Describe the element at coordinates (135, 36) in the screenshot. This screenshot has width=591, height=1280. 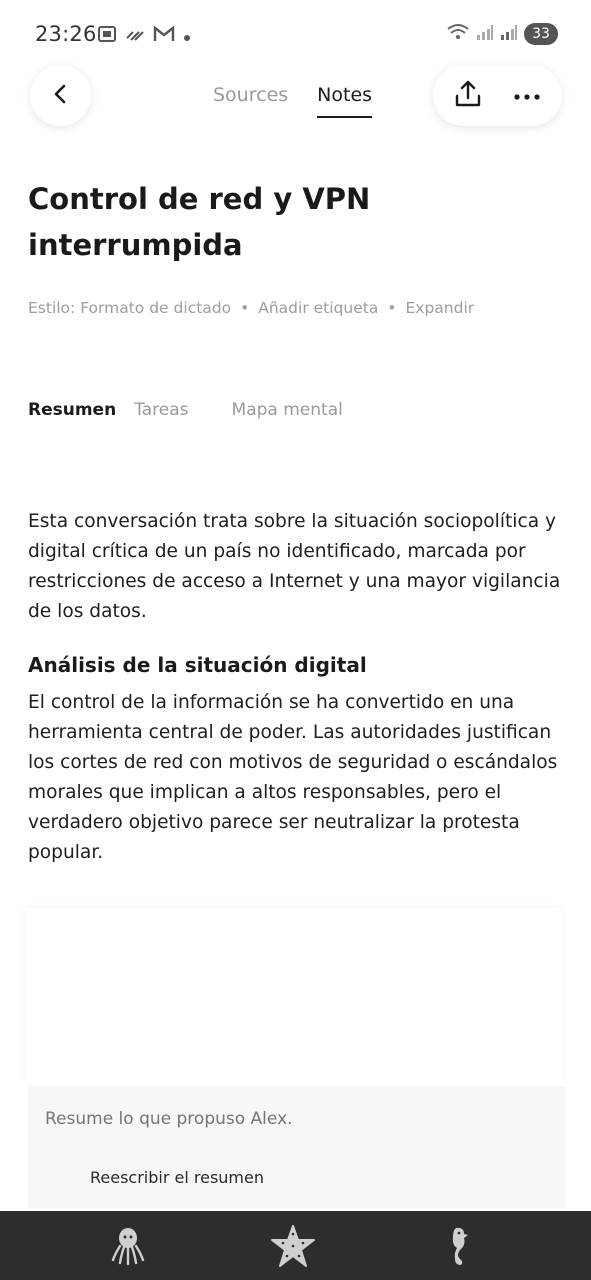
I see `signal-stripes-icon` at that location.